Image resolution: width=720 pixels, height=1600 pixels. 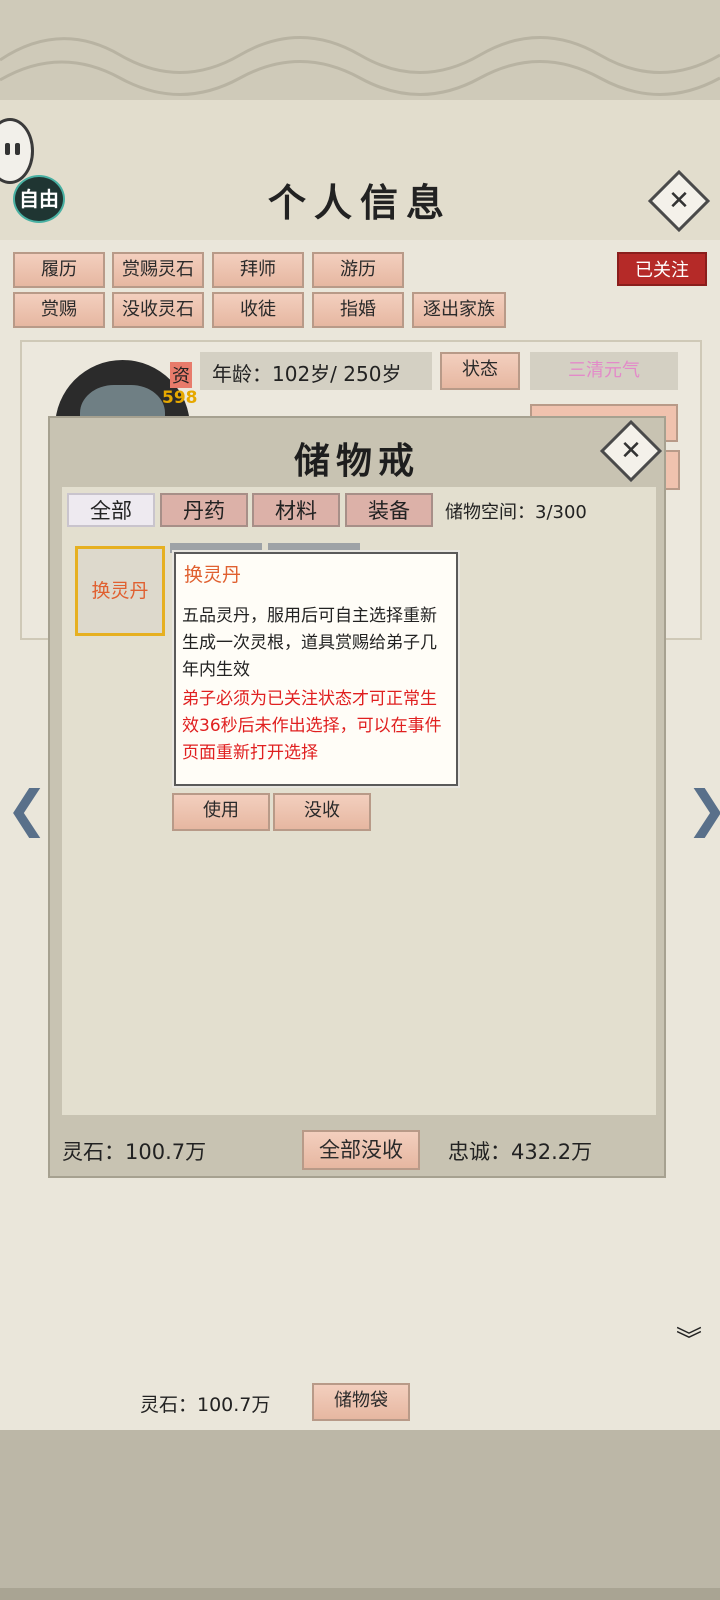 What do you see at coordinates (242, 374) in the screenshot?
I see `age-label-text: 年龄：` at bounding box center [242, 374].